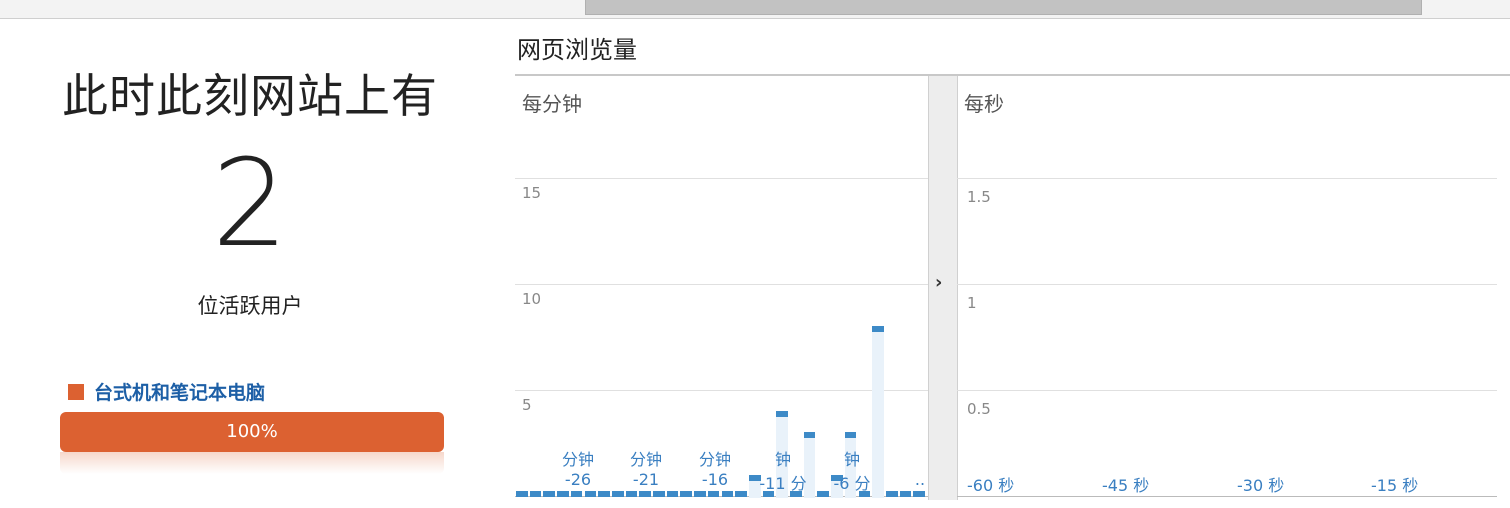 The height and width of the screenshot is (508, 1510). What do you see at coordinates (852, 483) in the screenshot?
I see `per-minute-x-tick: -6 分` at bounding box center [852, 483].